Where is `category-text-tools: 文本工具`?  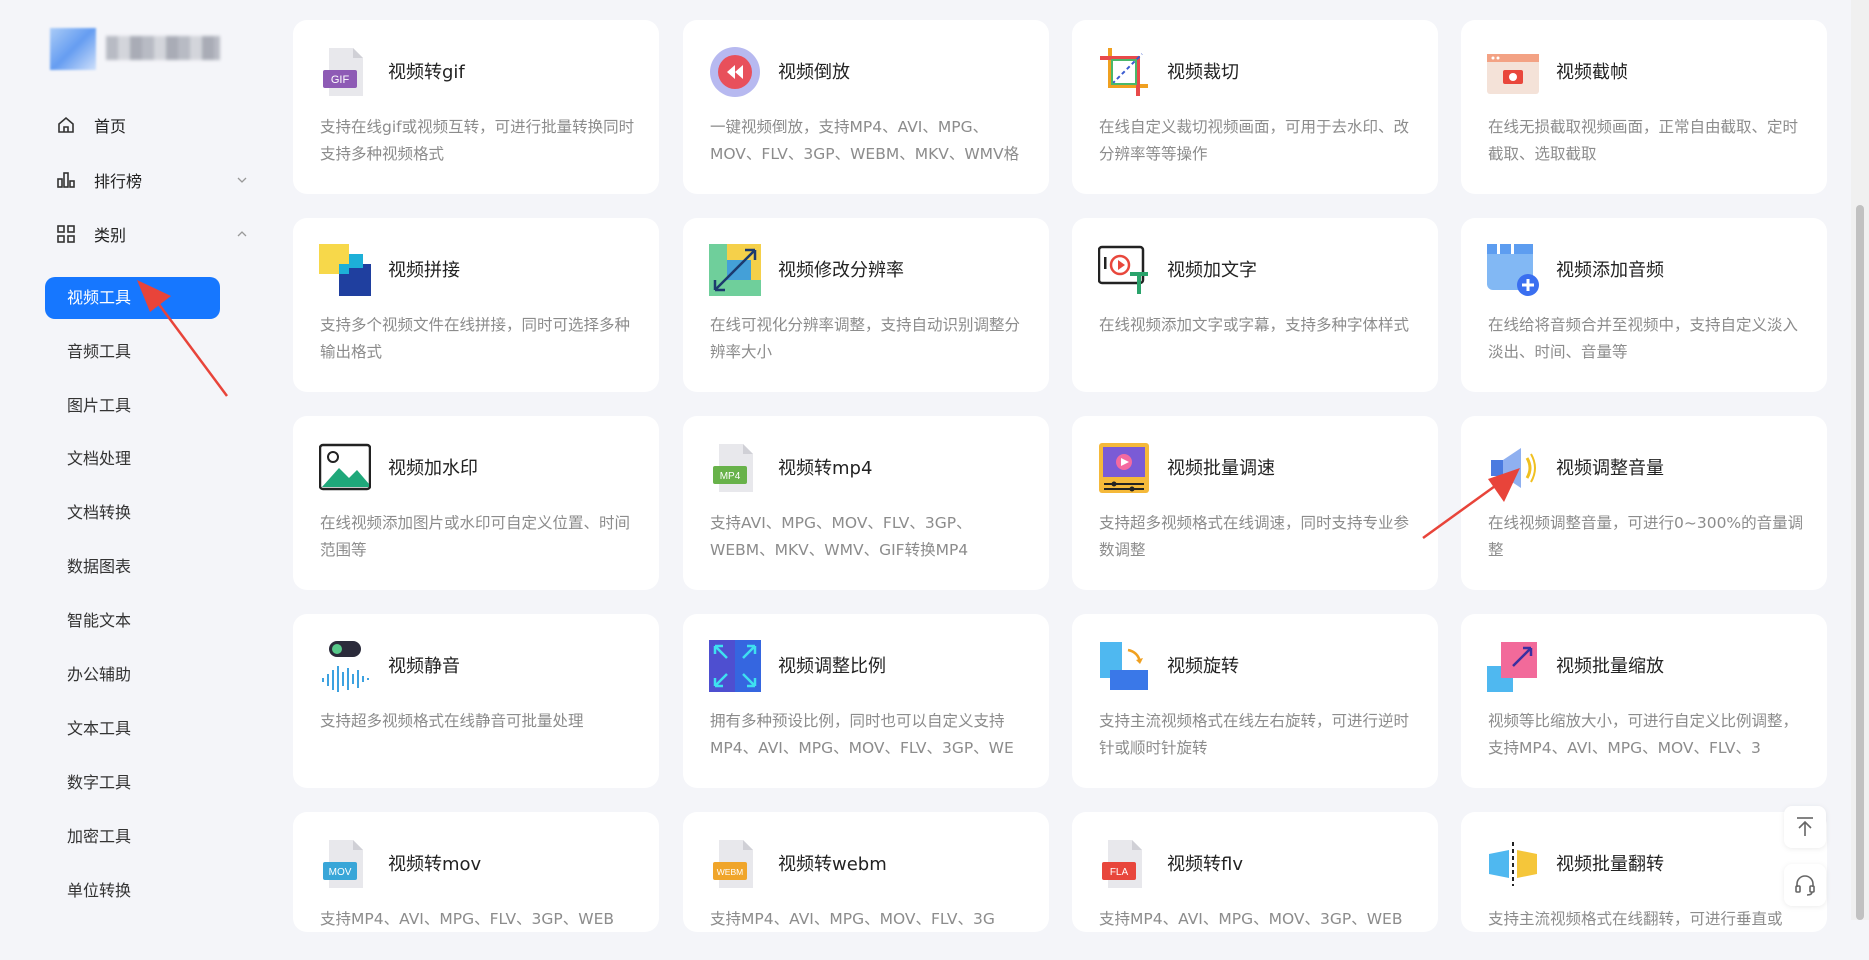
category-text-tools: 文本工具 is located at coordinates (132, 729).